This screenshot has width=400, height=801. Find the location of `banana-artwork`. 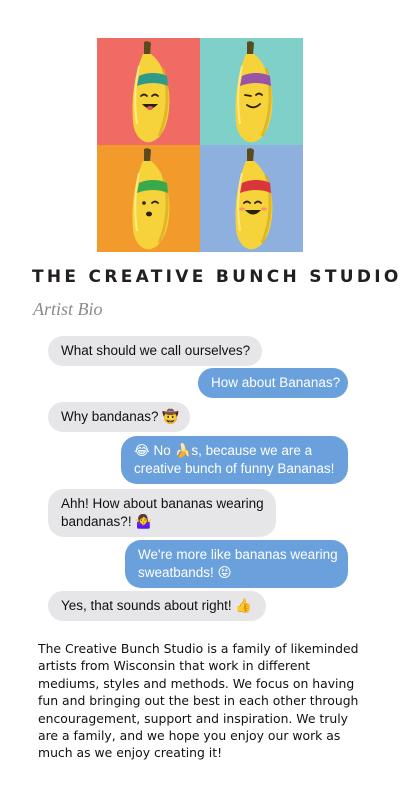

banana-artwork is located at coordinates (200, 145).